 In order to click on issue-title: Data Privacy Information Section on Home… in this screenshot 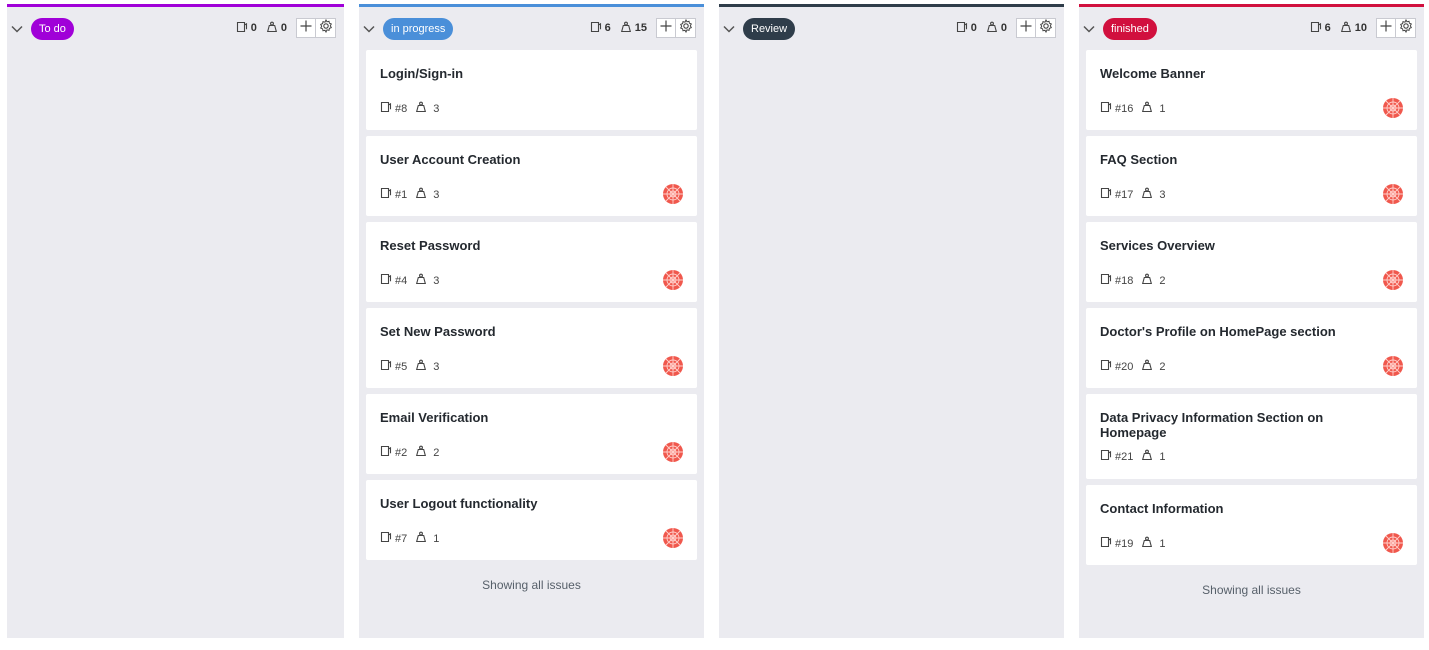, I will do `click(1223, 425)`.